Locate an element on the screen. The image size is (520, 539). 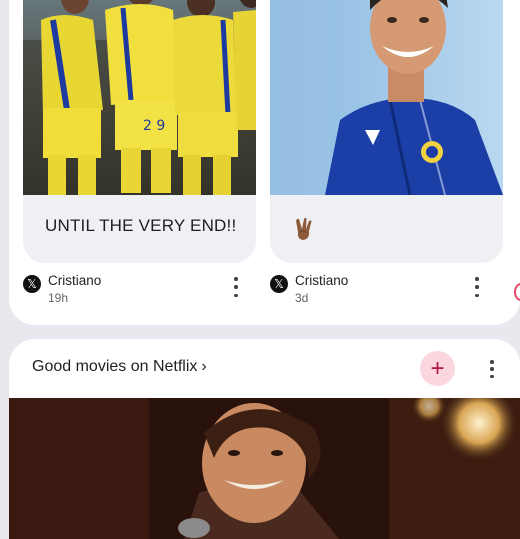
feed-title-link: Good movies on Netflix › is located at coordinates (119, 367).